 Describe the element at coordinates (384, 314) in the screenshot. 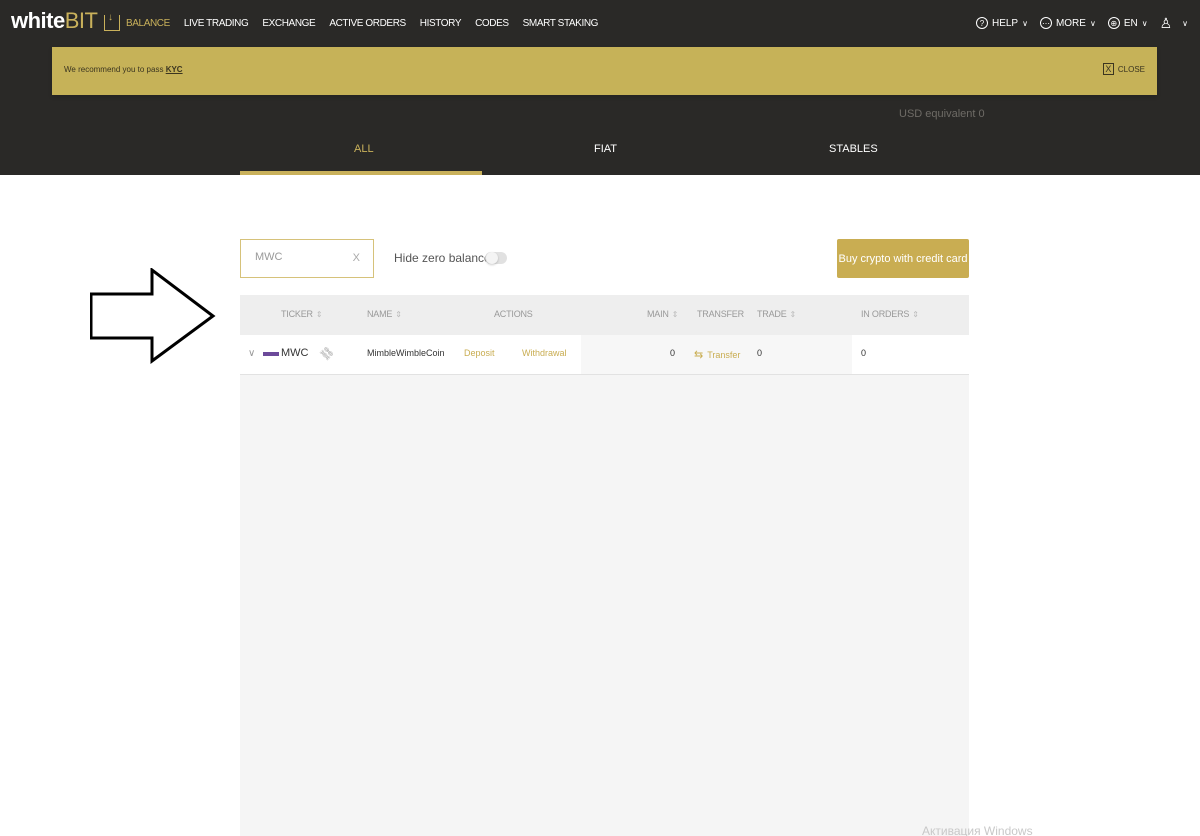

I see `header-name: NAME ⇕` at that location.